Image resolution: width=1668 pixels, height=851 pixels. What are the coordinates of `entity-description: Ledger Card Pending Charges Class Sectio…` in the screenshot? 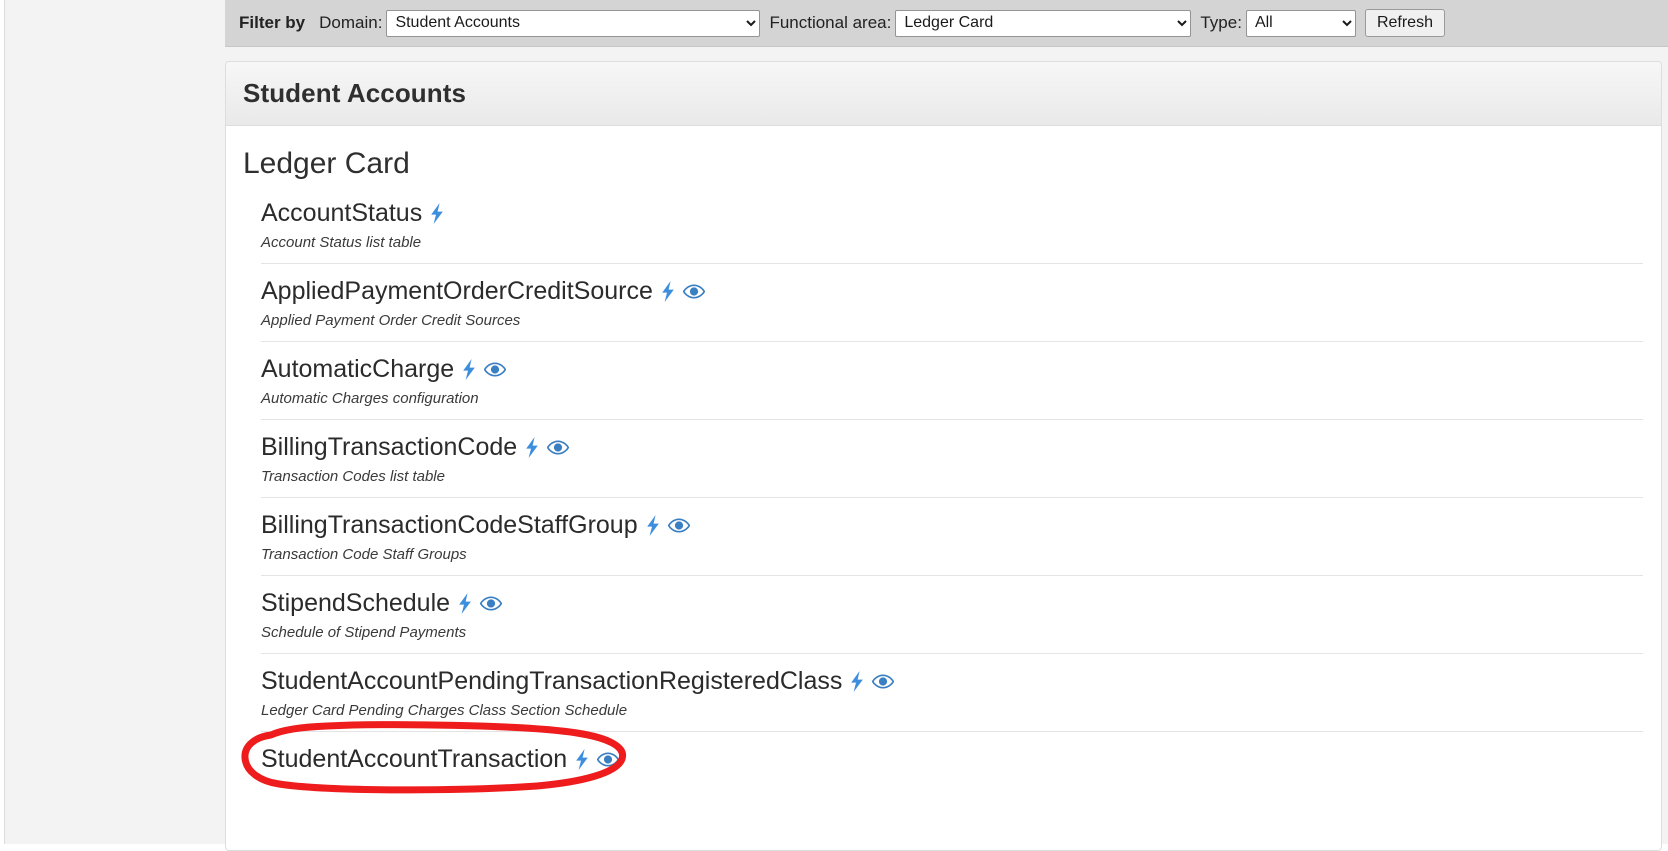 It's located at (444, 710).